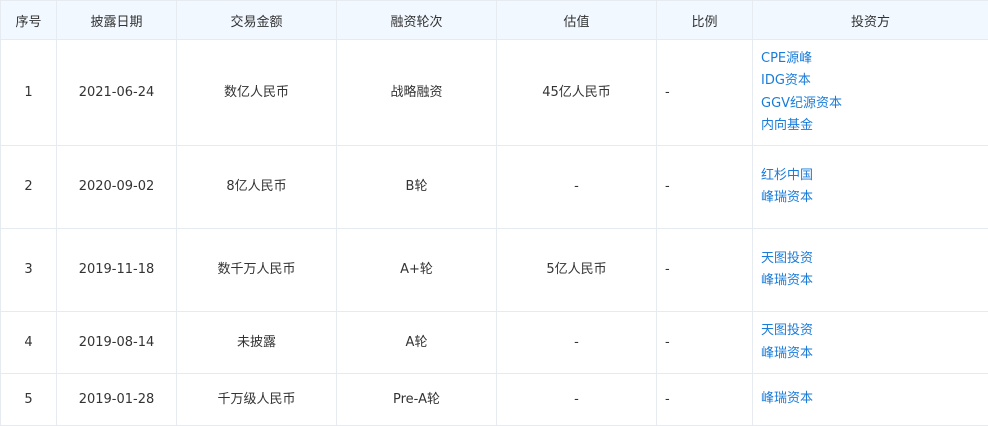 This screenshot has width=988, height=426. What do you see at coordinates (576, 270) in the screenshot?
I see `cell-valuation: 5亿人民币` at bounding box center [576, 270].